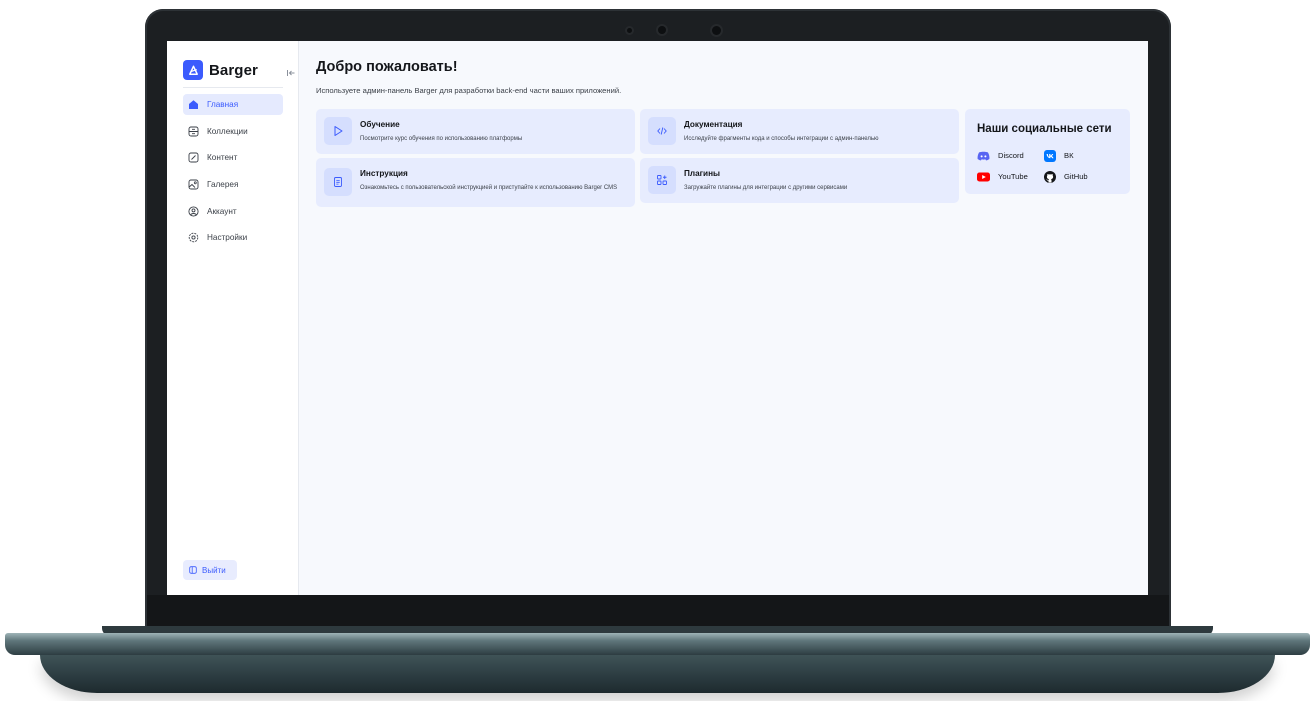 This screenshot has width=1315, height=701. Describe the element at coordinates (193, 211) in the screenshot. I see `user-icon` at that location.